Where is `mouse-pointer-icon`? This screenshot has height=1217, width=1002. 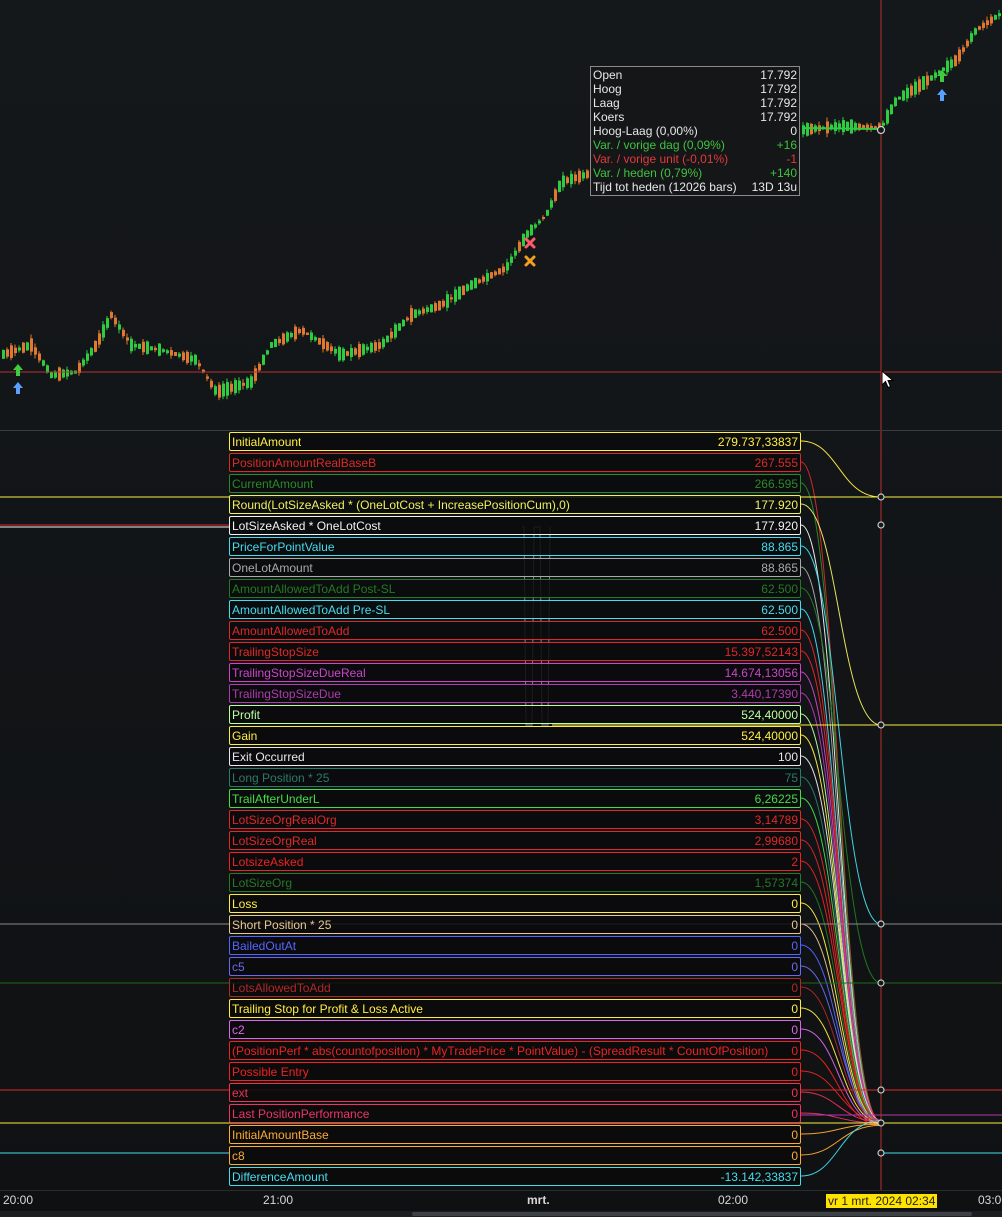
mouse-pointer-icon is located at coordinates (888, 379).